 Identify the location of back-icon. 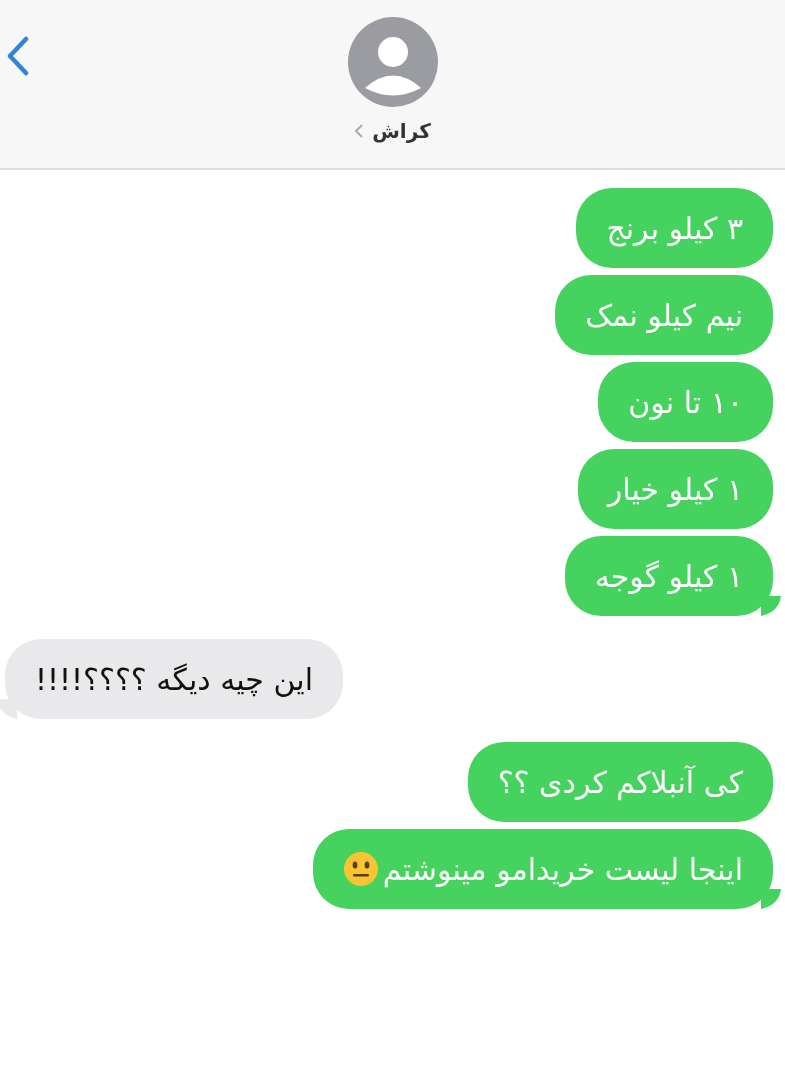
(18, 56).